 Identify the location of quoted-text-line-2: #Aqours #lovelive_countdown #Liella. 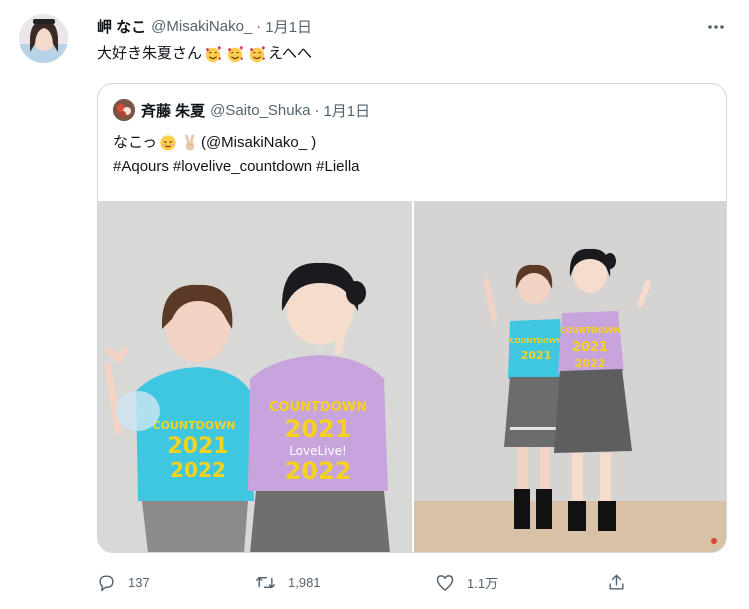
(238, 167).